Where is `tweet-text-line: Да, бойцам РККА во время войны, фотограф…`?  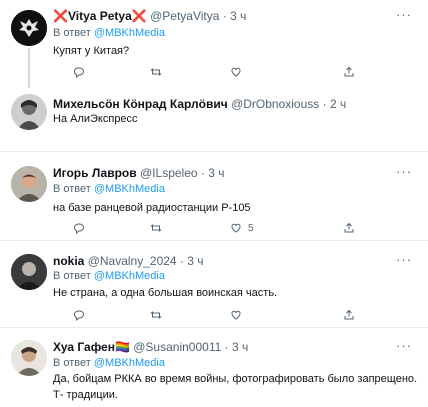
tweet-text-line: Да, бойцам РККА во время войны, фотограф… is located at coordinates (235, 379).